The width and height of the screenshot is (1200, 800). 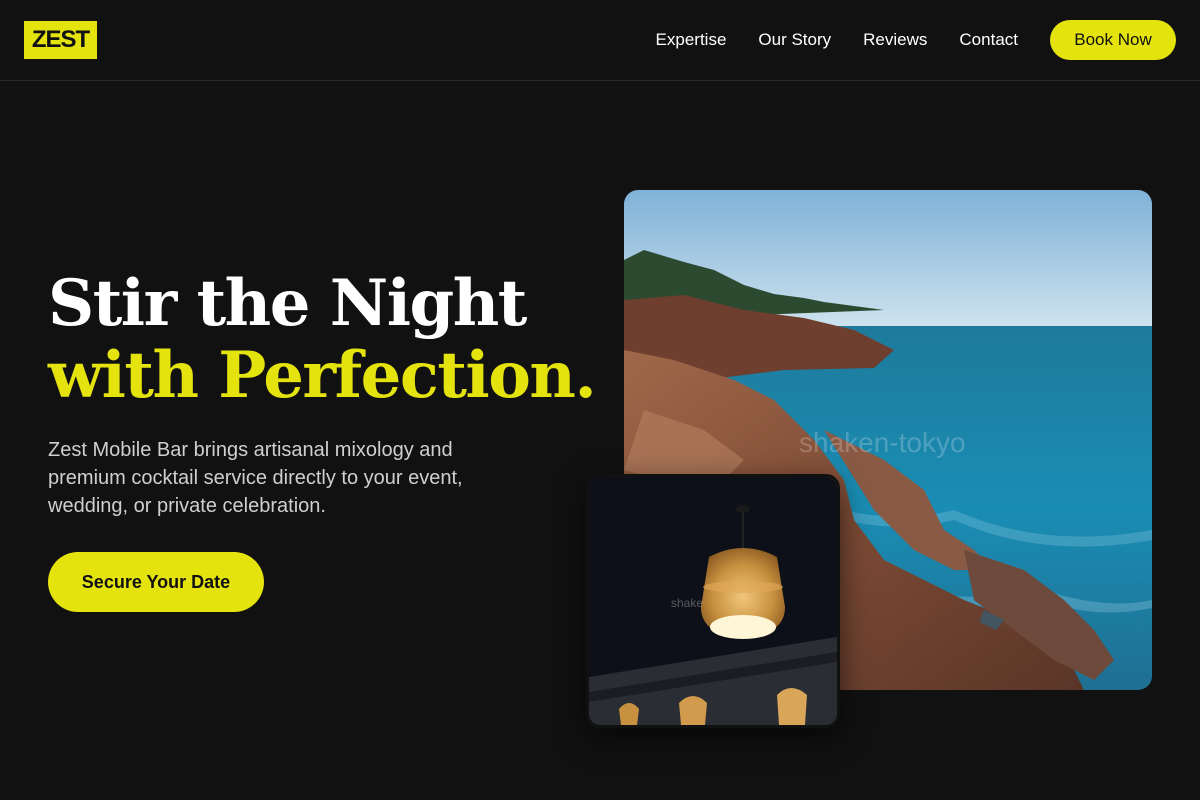 What do you see at coordinates (156, 582) in the screenshot?
I see `secure-your-date-button: Secure Your Date` at bounding box center [156, 582].